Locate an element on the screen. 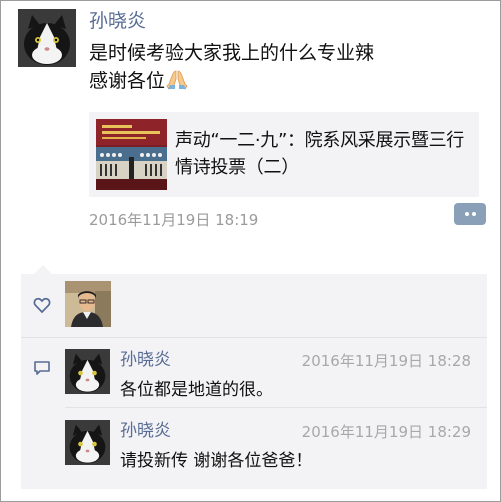 The height and width of the screenshot is (502, 501). comment-item: 孙晓炎 2016年11月19日 18:28 各位都是地道的很。 is located at coordinates (275, 380).